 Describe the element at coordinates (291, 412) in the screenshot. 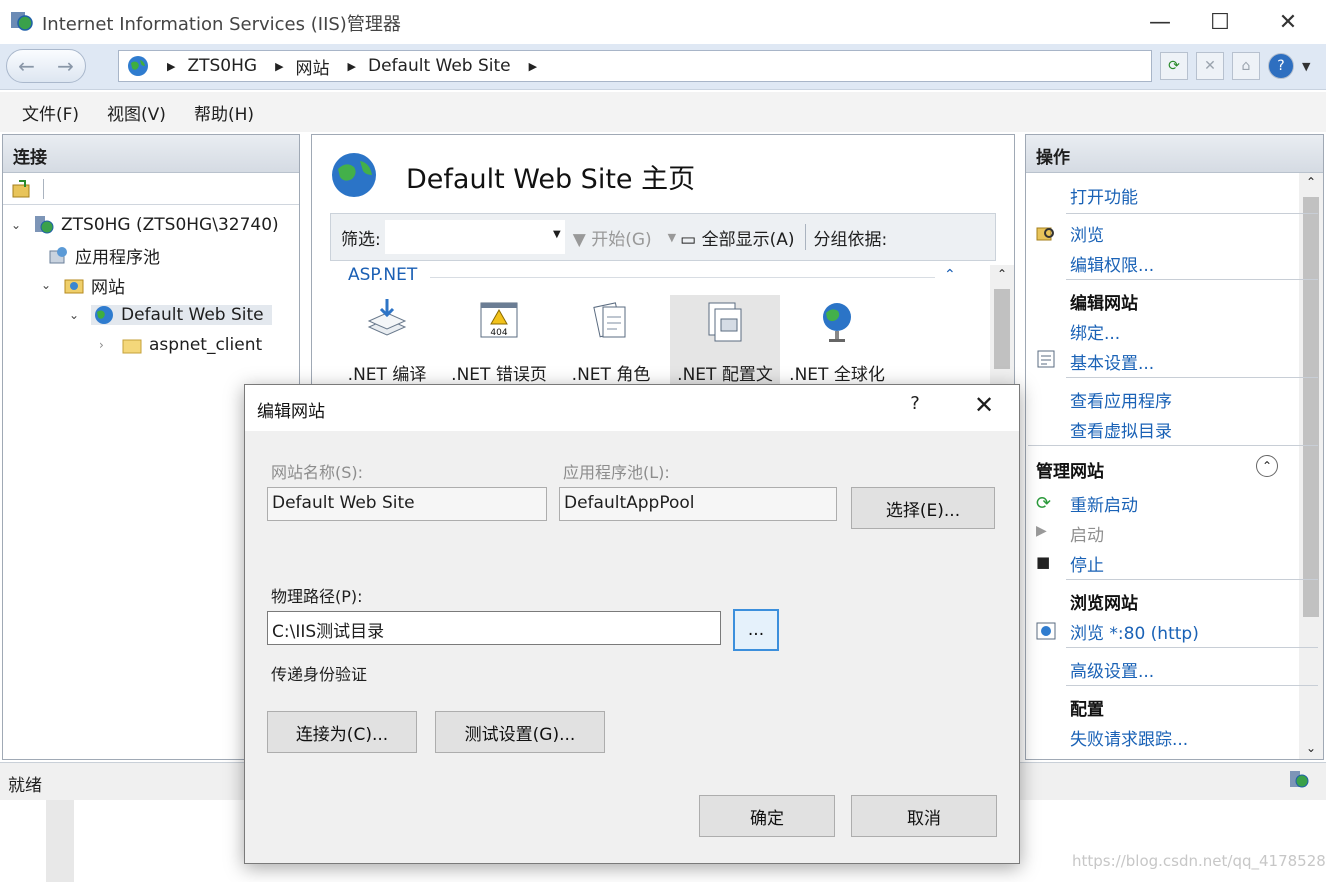

I see `dialog-title: 编辑网站` at that location.